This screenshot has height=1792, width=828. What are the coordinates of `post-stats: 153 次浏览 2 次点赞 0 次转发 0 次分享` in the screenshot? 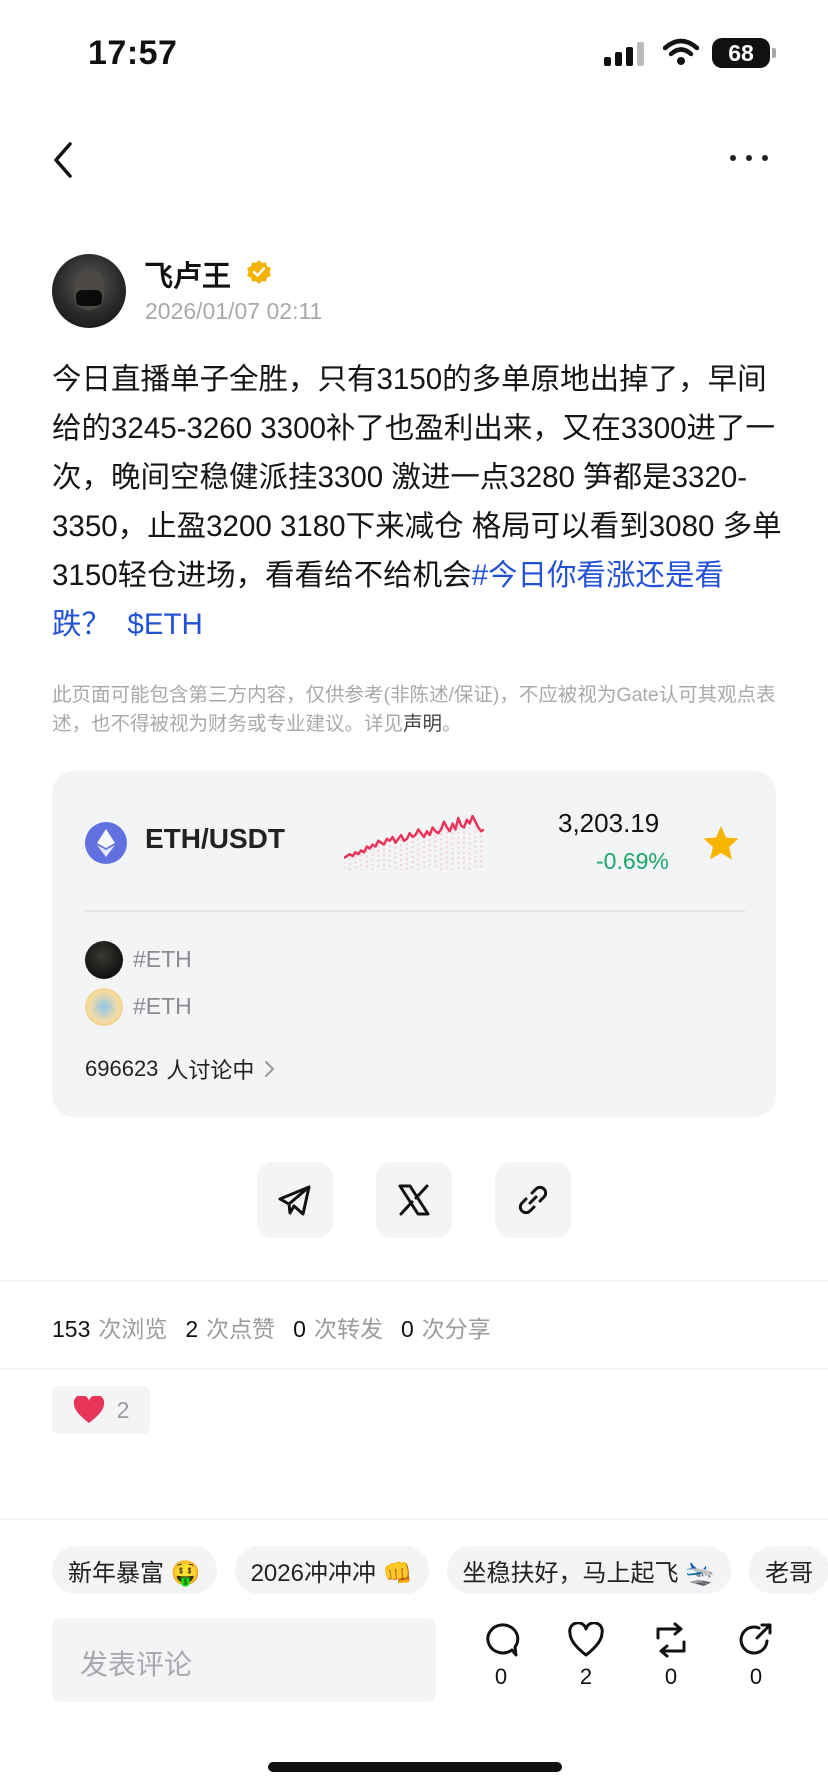 It's located at (280, 1327).